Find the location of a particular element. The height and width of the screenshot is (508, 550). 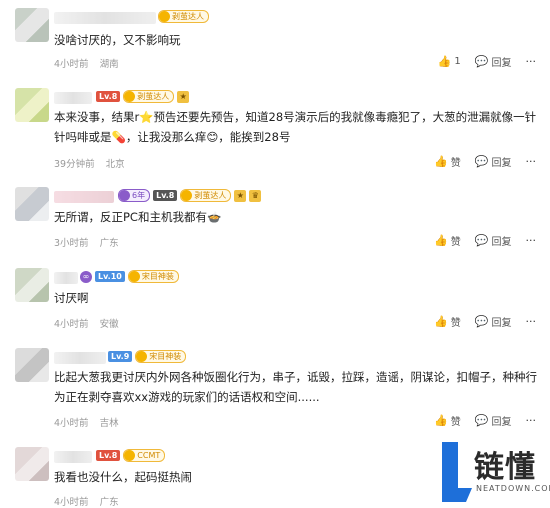

medal-badge: 宋目神装 is located at coordinates (161, 356).